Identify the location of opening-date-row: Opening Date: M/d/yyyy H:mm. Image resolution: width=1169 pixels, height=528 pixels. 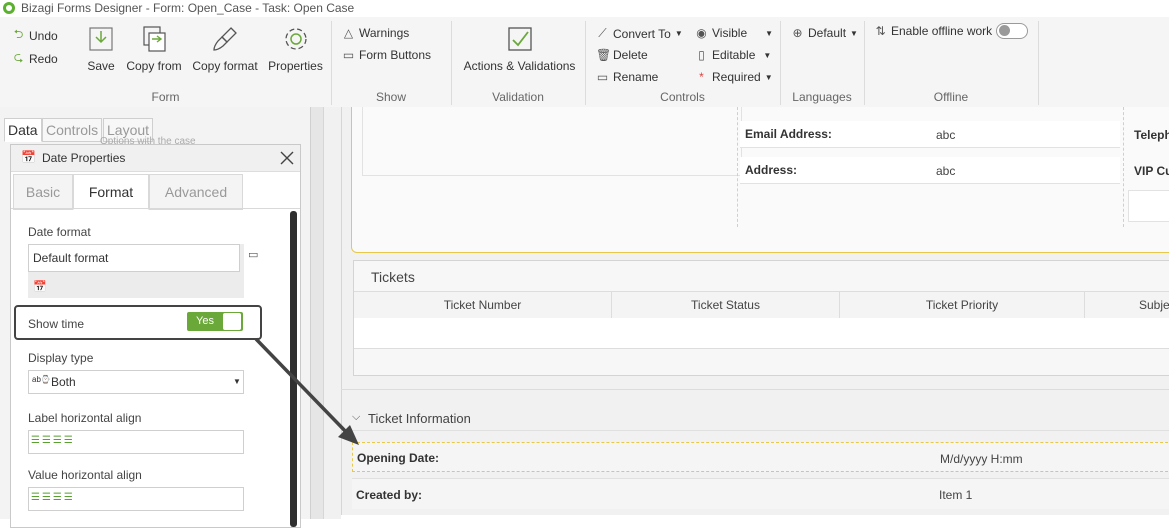
(760, 457).